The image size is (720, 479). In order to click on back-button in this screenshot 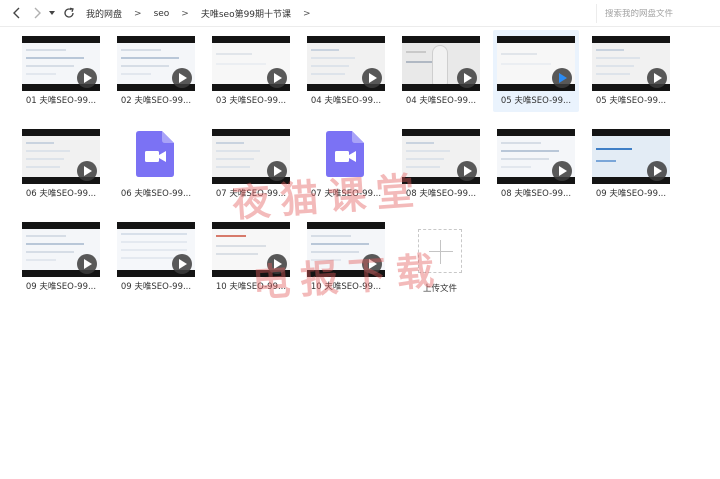, I will do `click(17, 13)`.